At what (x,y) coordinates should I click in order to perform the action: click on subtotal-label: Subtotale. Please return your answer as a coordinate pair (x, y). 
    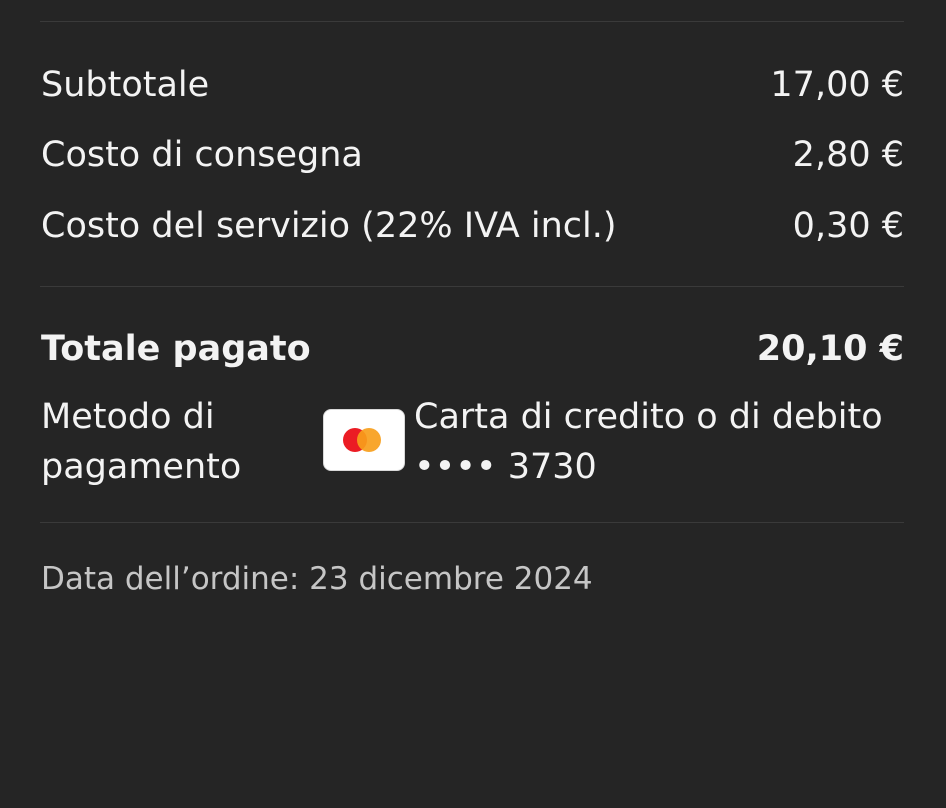
    Looking at the image, I should click on (125, 85).